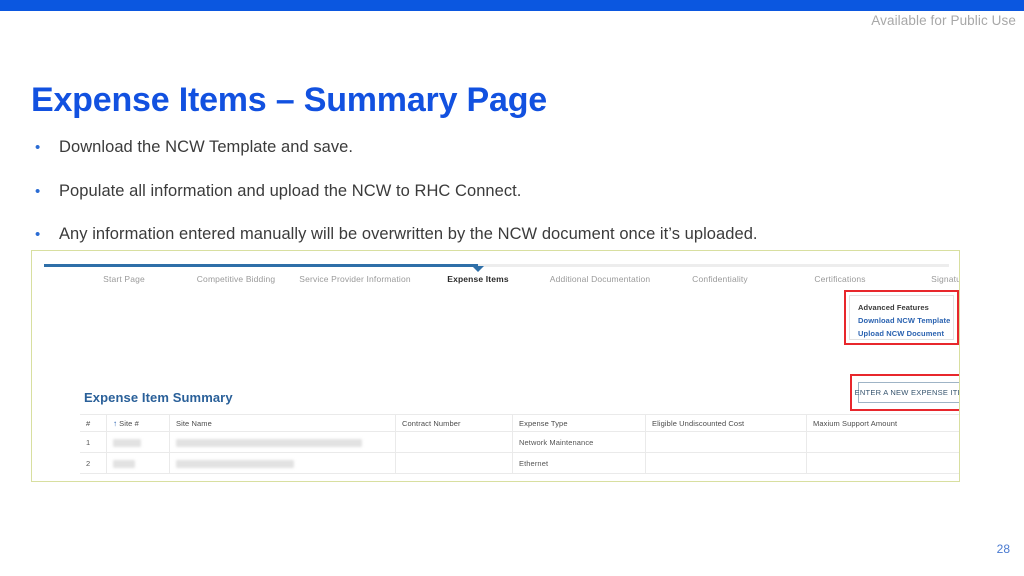 Image resolution: width=1024 pixels, height=576 pixels. Describe the element at coordinates (354, 279) in the screenshot. I see `stepper-item-service-provider-information: Service Provider Information` at that location.